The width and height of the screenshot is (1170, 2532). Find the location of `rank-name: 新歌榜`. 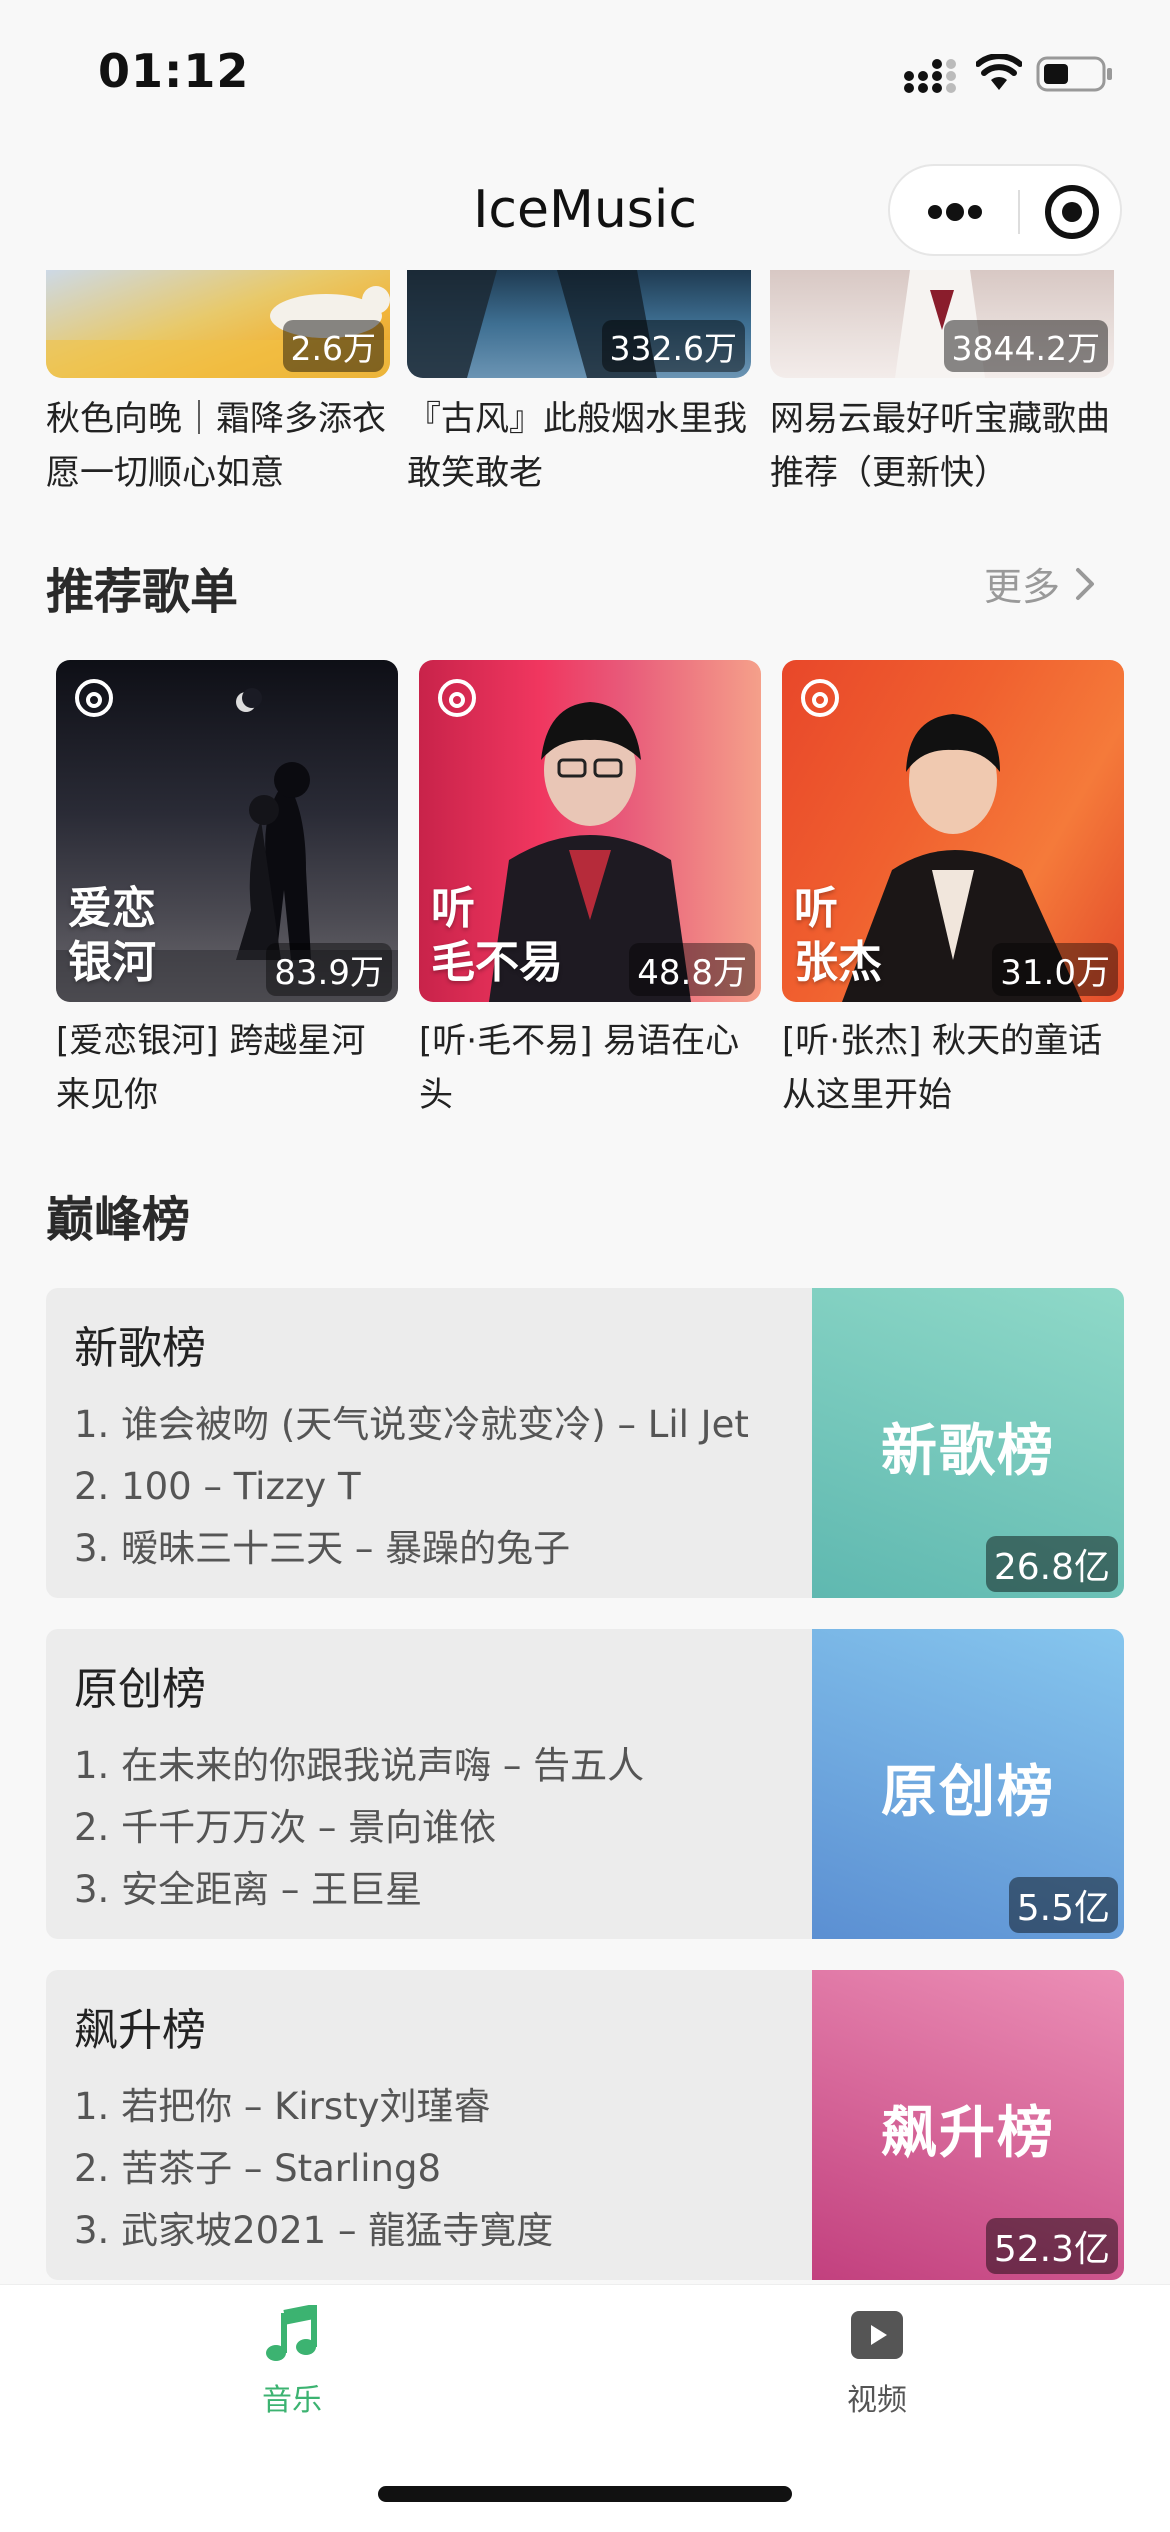

rank-name: 新歌榜 is located at coordinates (140, 1348).